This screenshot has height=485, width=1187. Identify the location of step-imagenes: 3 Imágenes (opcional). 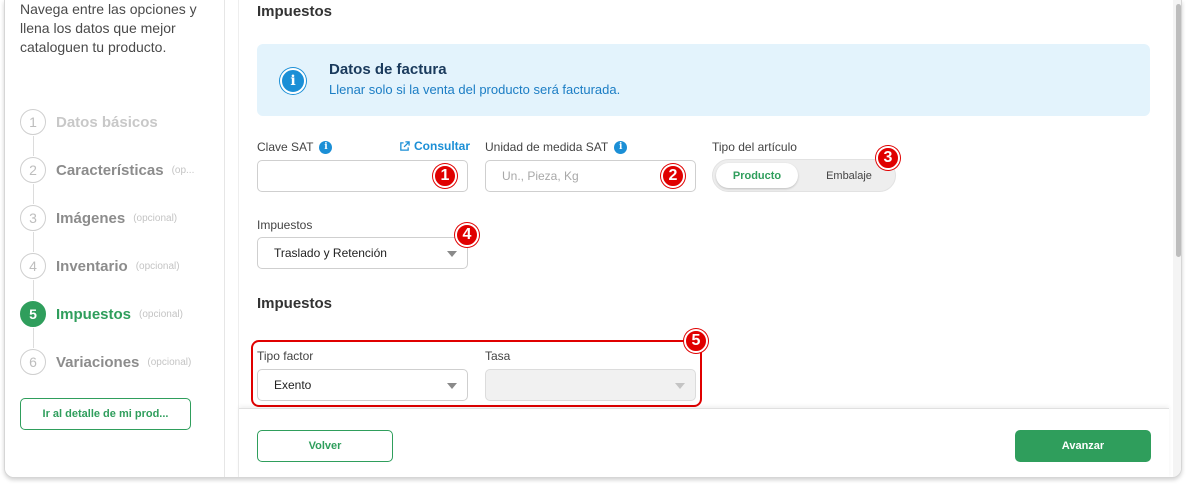
(98, 218).